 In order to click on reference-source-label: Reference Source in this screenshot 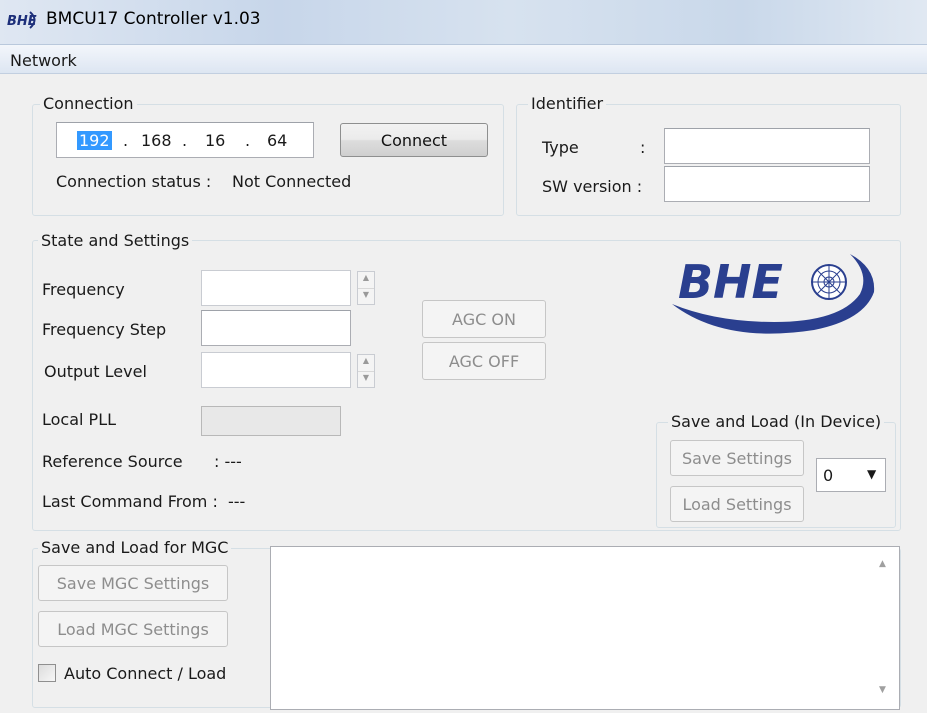, I will do `click(112, 461)`.